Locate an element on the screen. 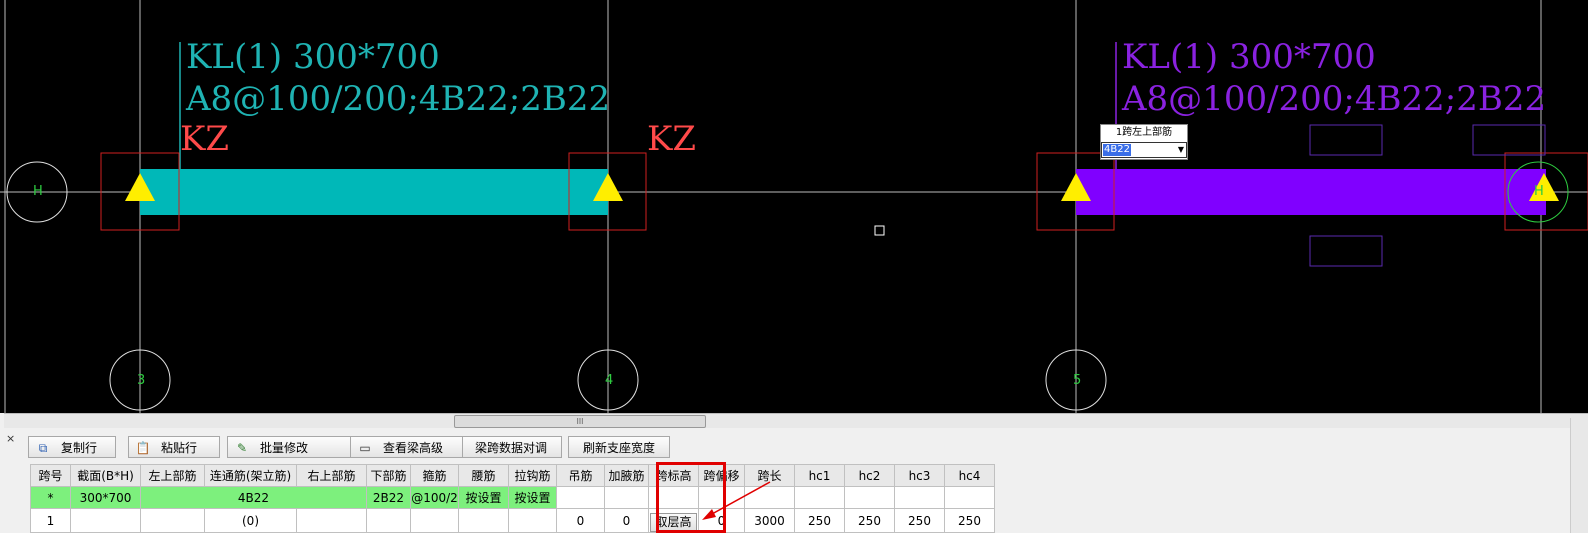 Image resolution: width=1588 pixels, height=533 pixels. paste-icon: 📋 is located at coordinates (143, 448).